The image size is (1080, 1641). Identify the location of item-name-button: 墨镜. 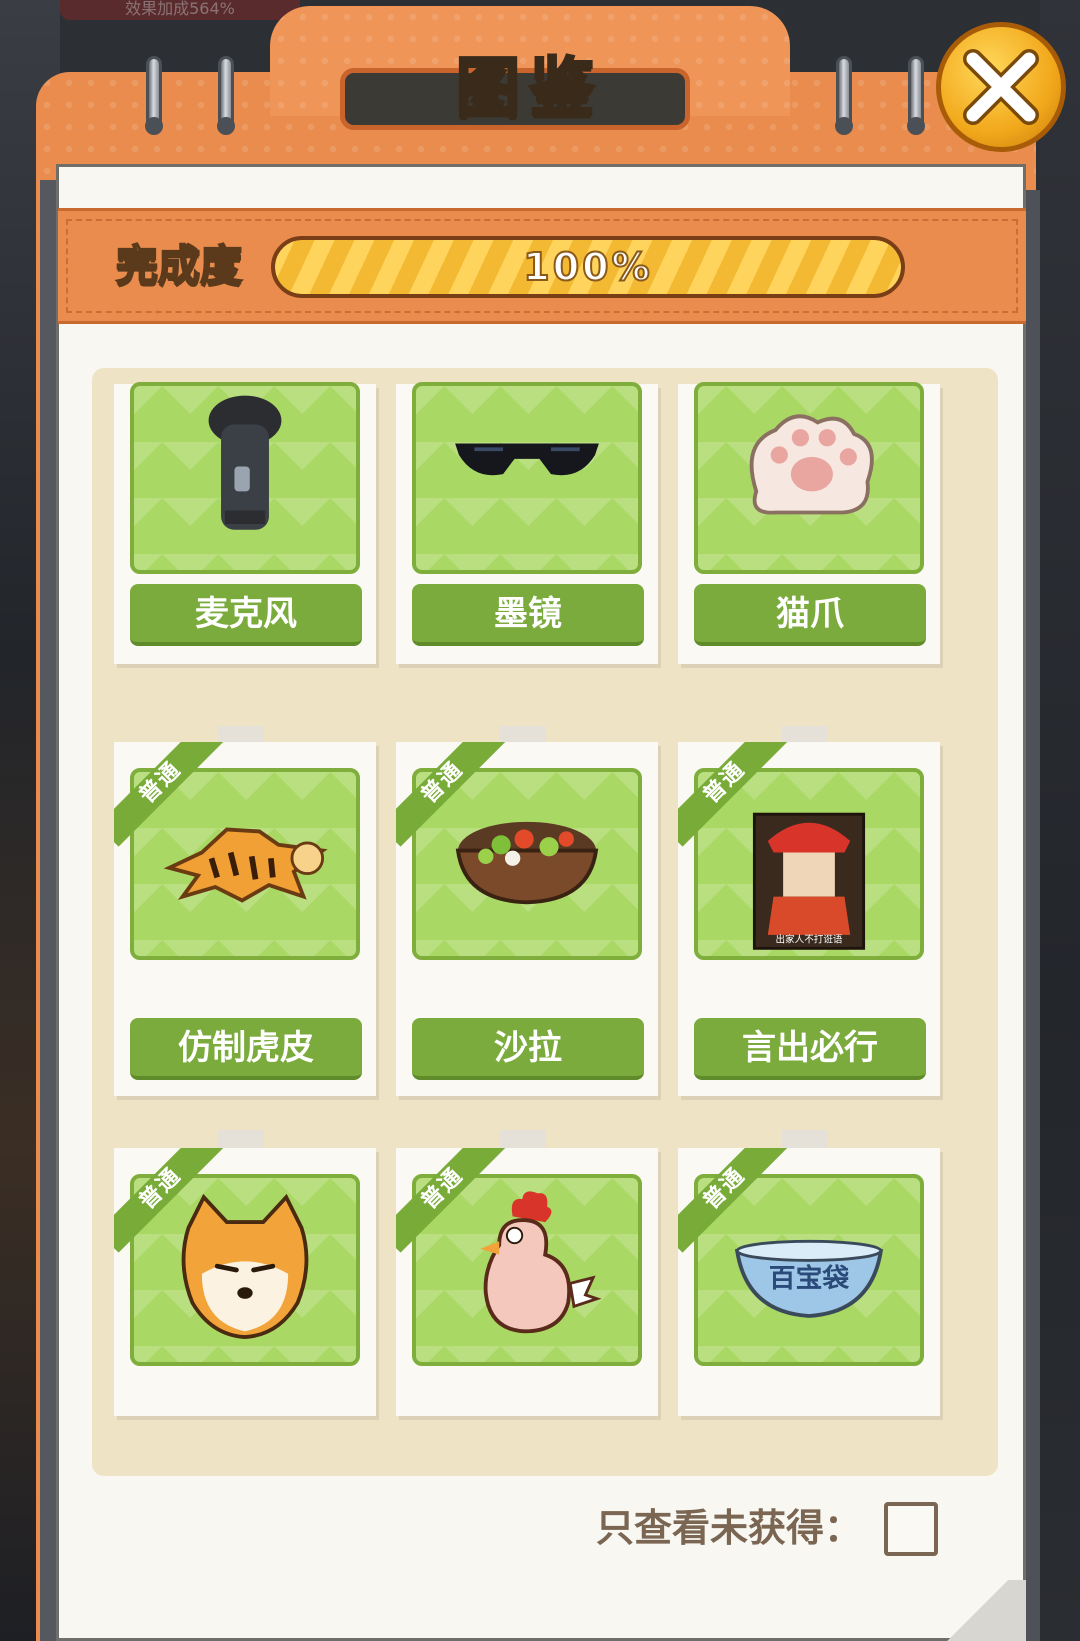
(528, 615).